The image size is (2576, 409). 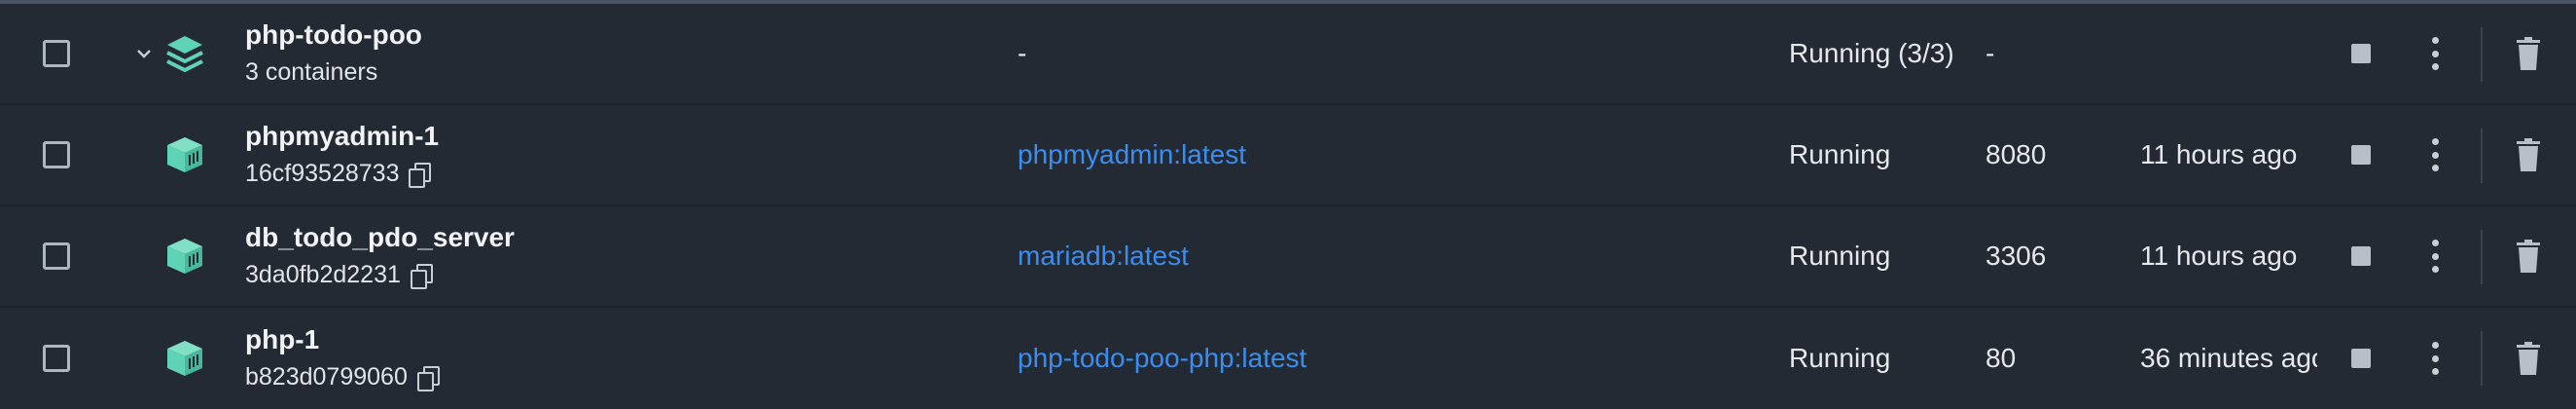 What do you see at coordinates (323, 274) in the screenshot?
I see `container-id-text: 3da0fb2d2231` at bounding box center [323, 274].